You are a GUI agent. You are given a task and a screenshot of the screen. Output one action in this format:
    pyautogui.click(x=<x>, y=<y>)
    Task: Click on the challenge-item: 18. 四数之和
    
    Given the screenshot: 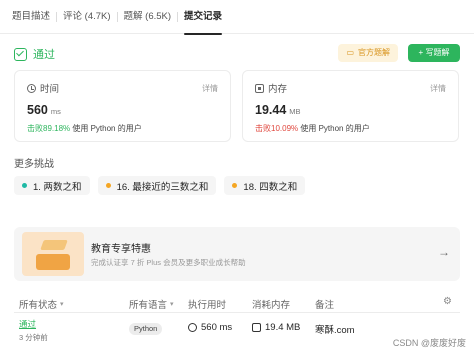 What is the action you would take?
    pyautogui.click(x=265, y=185)
    